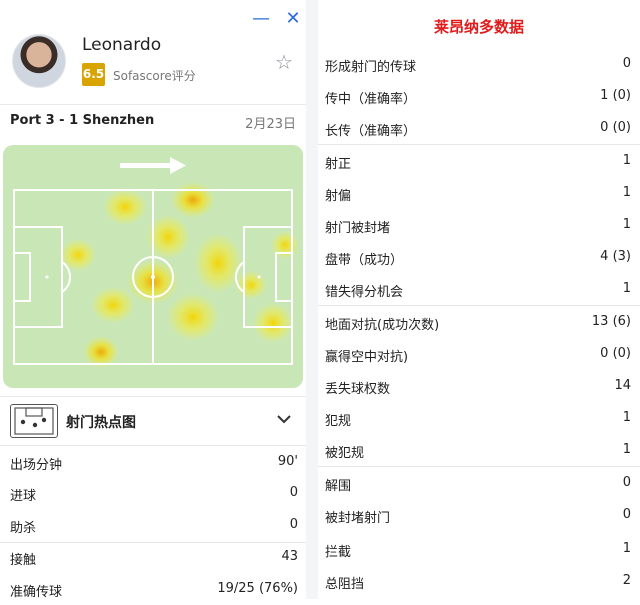 The image size is (640, 605). What do you see at coordinates (479, 257) in the screenshot?
I see `stat-row: 盘带（成功） 4 (3)` at bounding box center [479, 257].